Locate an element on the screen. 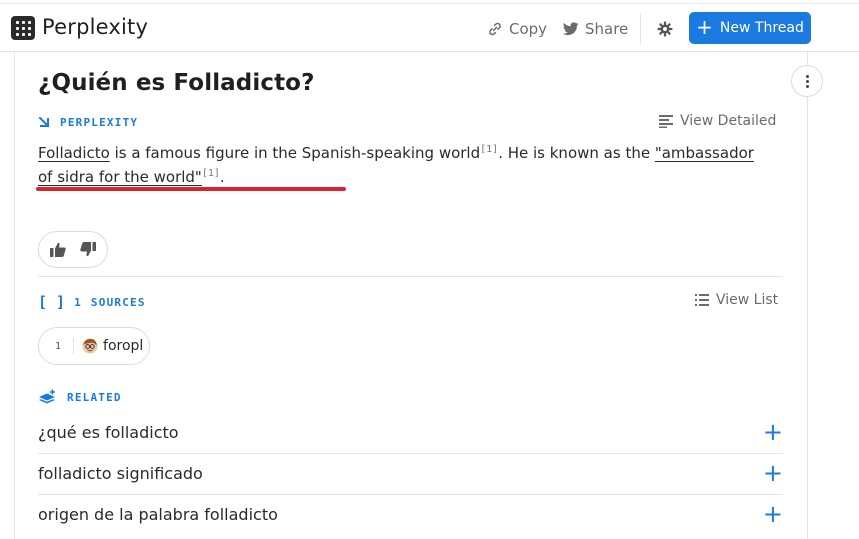  folladicto-link: Folladicto is located at coordinates (74, 153).